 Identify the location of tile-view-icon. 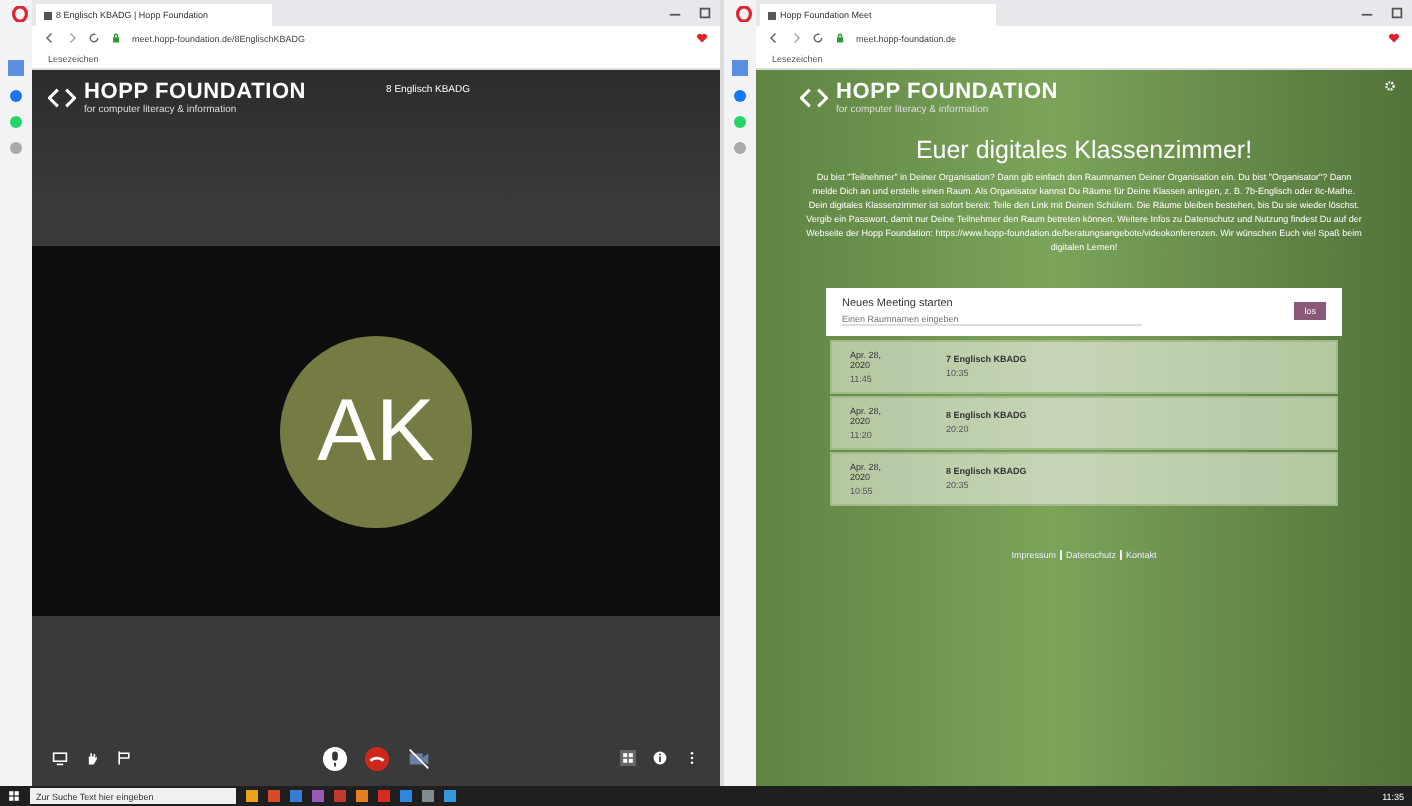
(628, 758).